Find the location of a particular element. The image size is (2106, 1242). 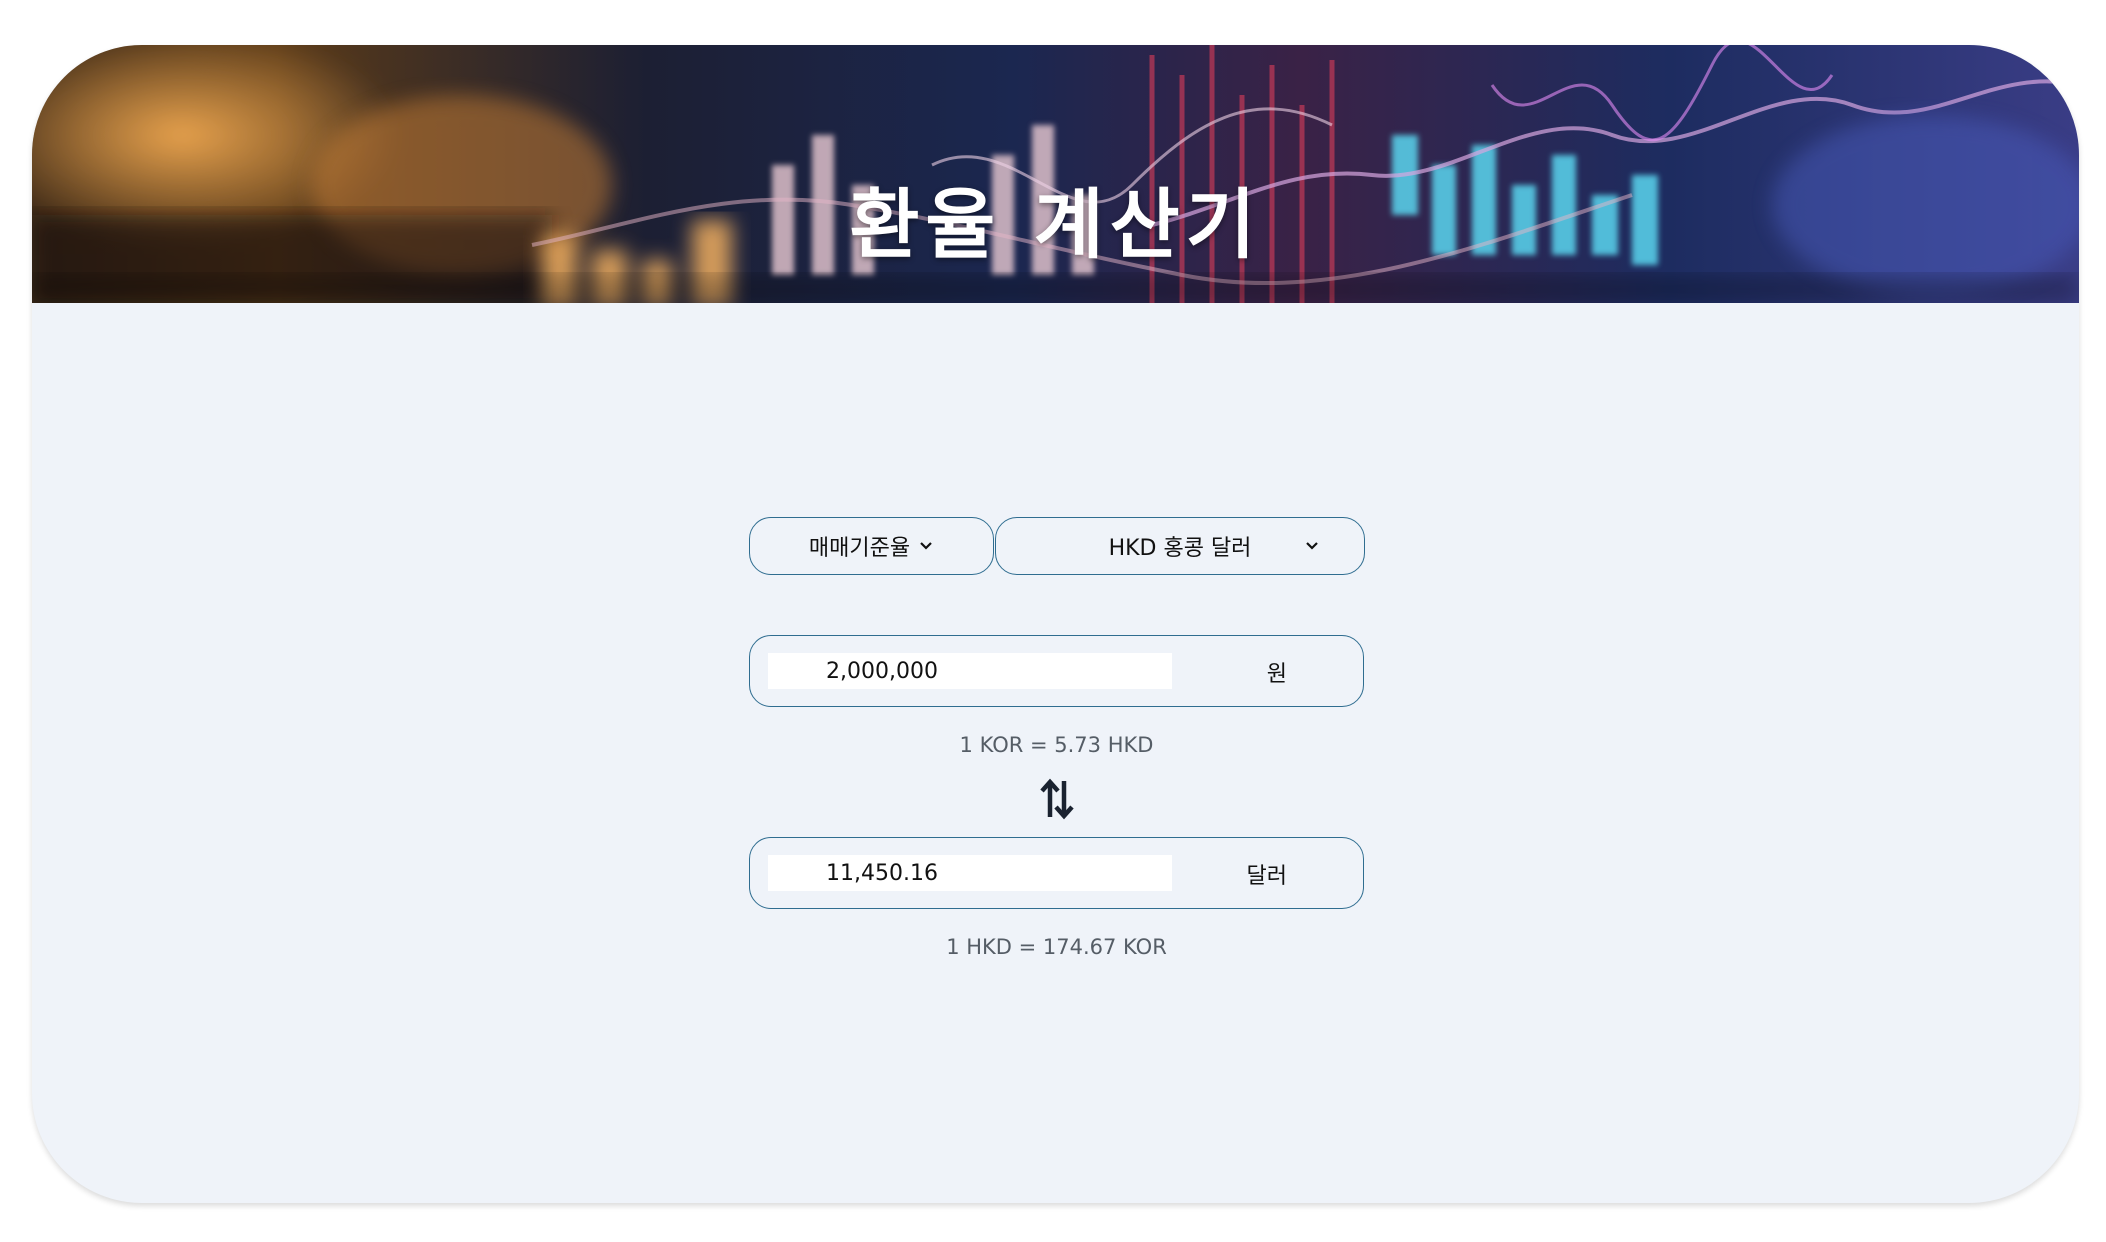

currency-label: HKD 홍콩 달러 is located at coordinates (1180, 548).